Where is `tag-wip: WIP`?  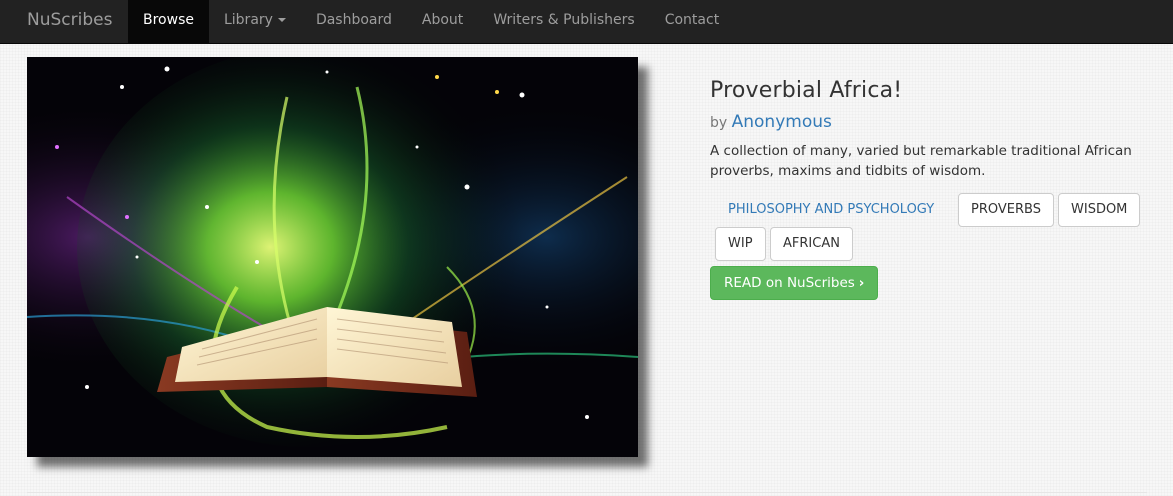
tag-wip: WIP is located at coordinates (740, 244).